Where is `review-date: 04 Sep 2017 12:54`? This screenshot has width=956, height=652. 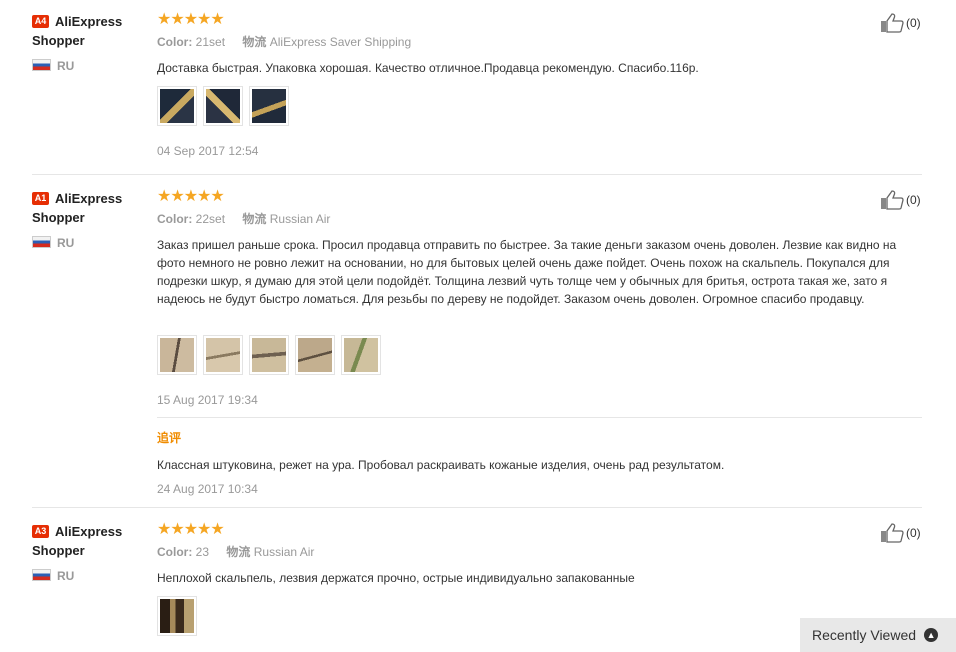
review-date: 04 Sep 2017 12:54 is located at coordinates (208, 151).